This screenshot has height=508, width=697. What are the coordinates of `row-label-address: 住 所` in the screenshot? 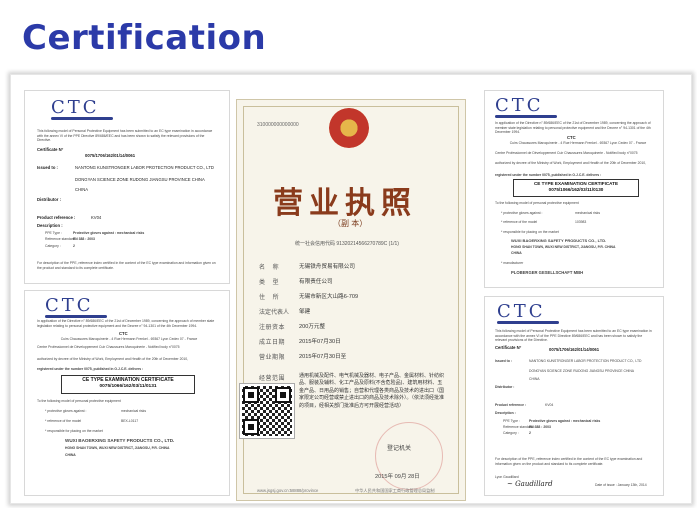 It's located at (270, 298).